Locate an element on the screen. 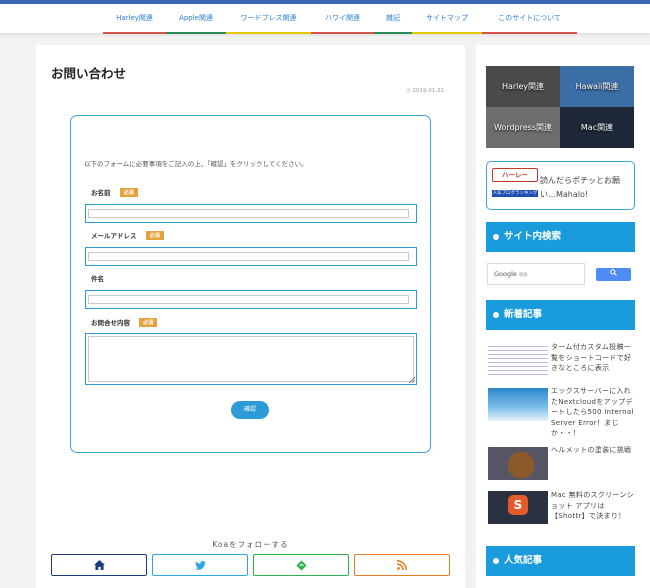 This screenshot has width=650, height=588. twitter-icon is located at coordinates (200, 565).